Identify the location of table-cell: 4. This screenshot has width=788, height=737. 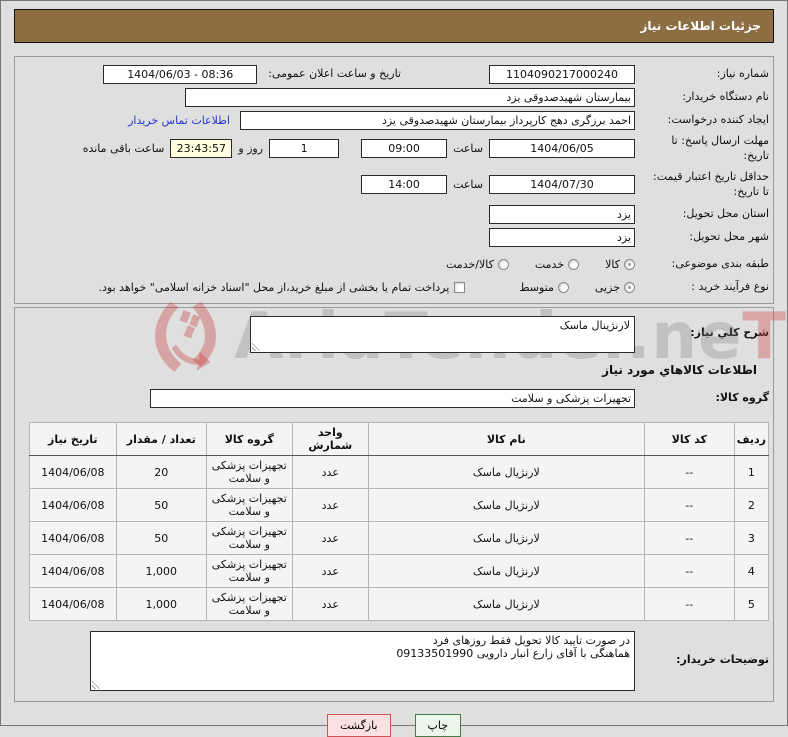
(751, 571).